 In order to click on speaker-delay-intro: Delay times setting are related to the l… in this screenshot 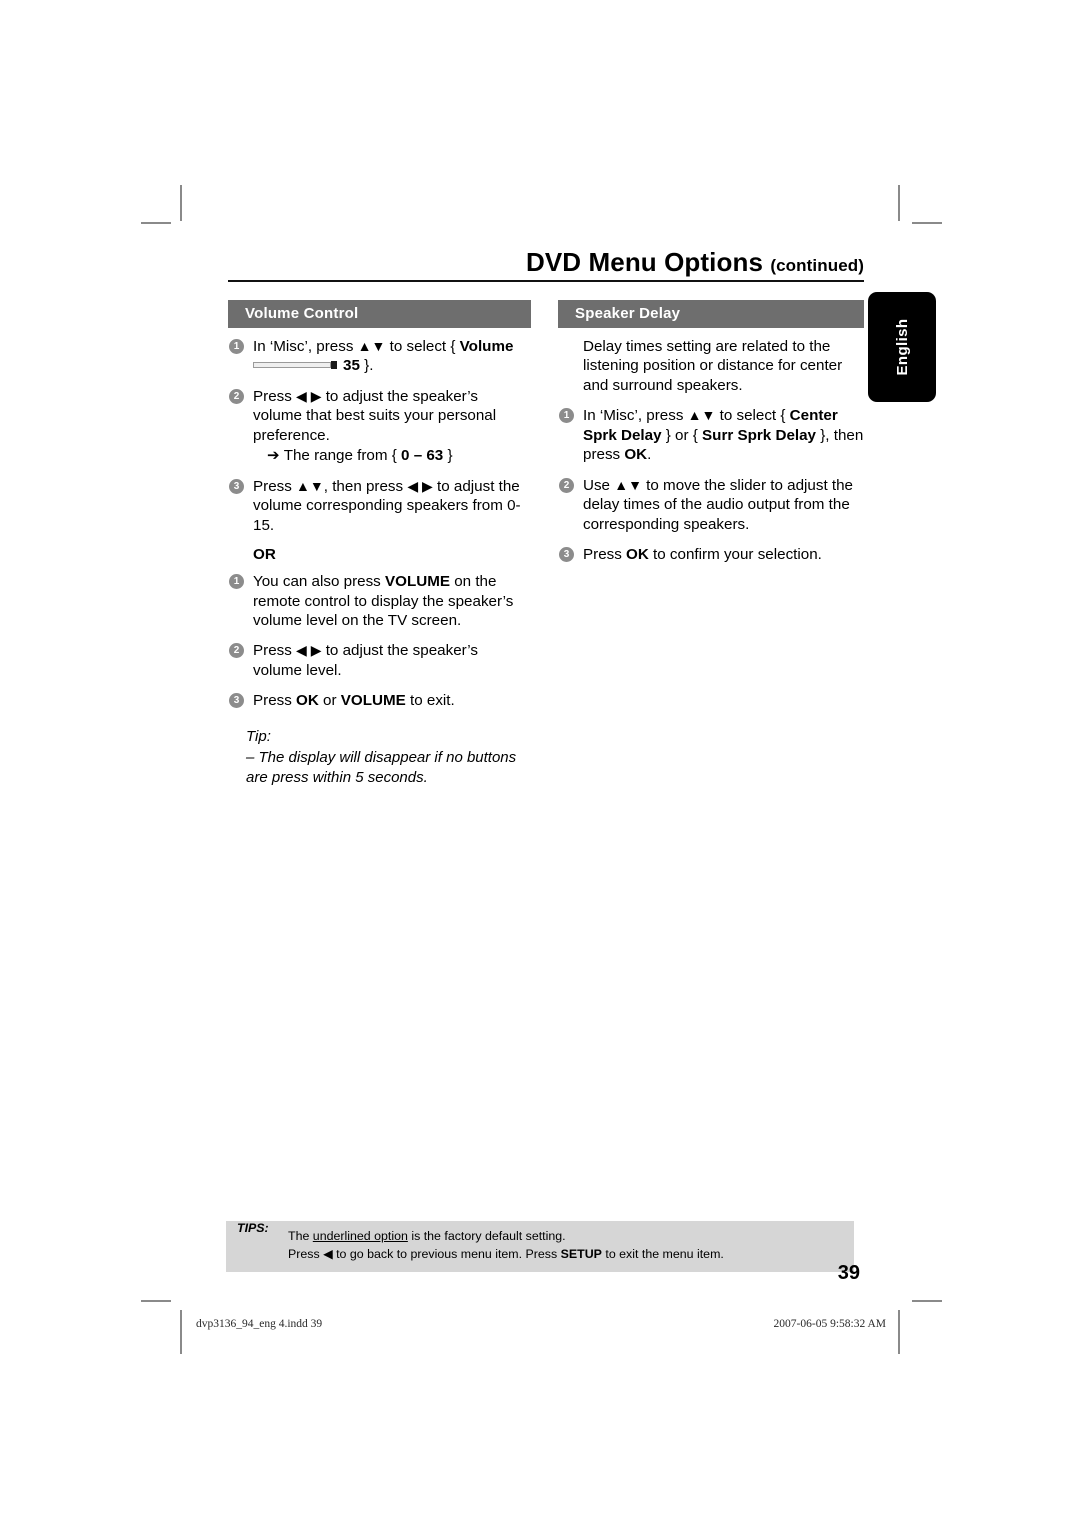, I will do `click(713, 366)`.